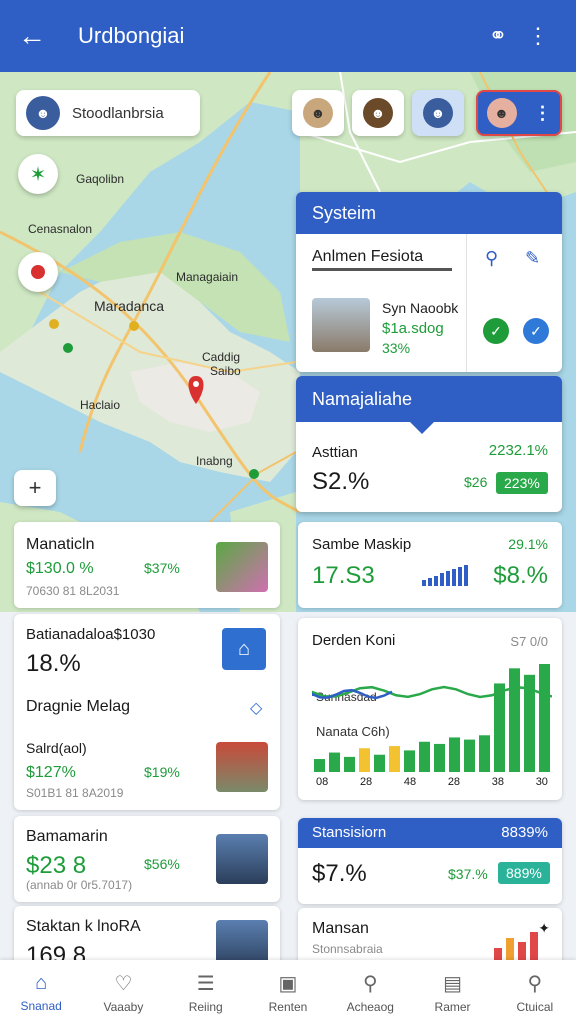  Describe the element at coordinates (340, 928) in the screenshot. I see `card-title: Mansan` at that location.